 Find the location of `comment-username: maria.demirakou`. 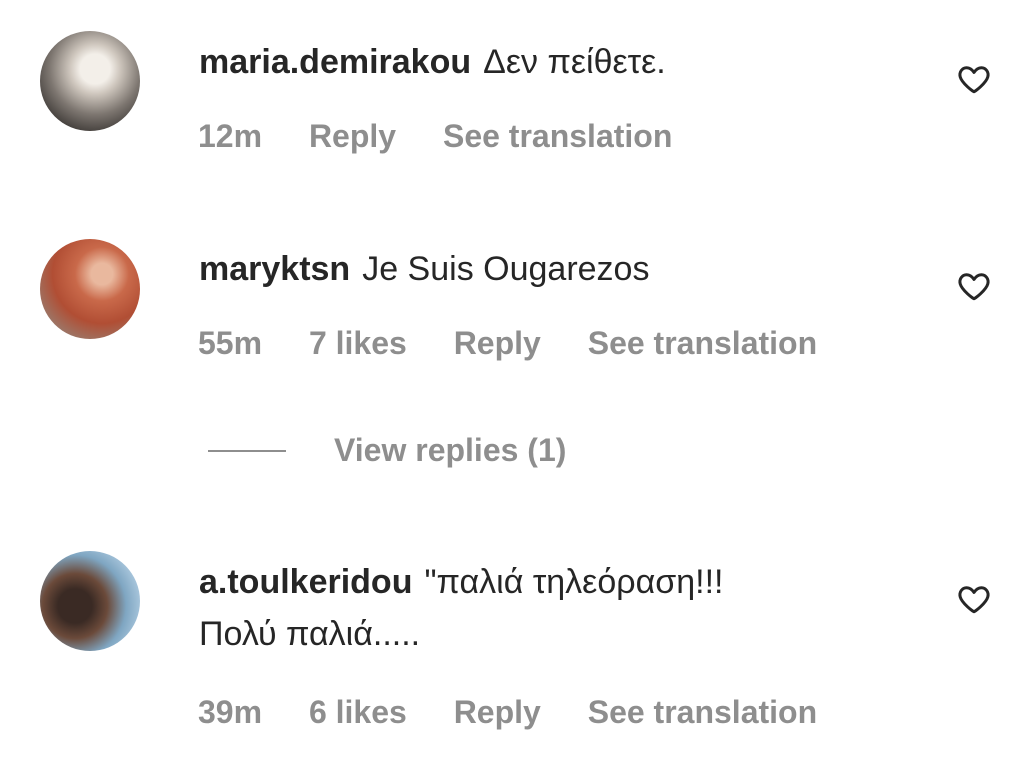

comment-username: maria.demirakou is located at coordinates (335, 62).